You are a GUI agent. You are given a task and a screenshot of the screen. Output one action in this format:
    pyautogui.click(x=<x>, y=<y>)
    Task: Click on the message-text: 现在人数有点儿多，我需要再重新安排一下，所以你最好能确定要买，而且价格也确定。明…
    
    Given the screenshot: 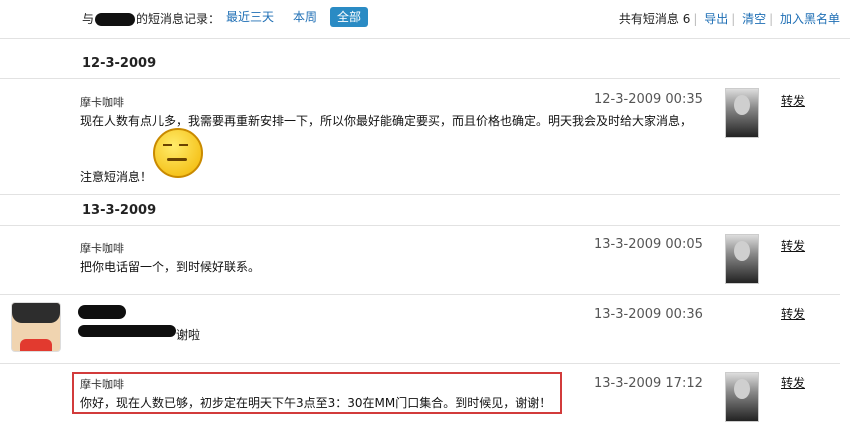 What is the action you would take?
    pyautogui.click(x=386, y=121)
    